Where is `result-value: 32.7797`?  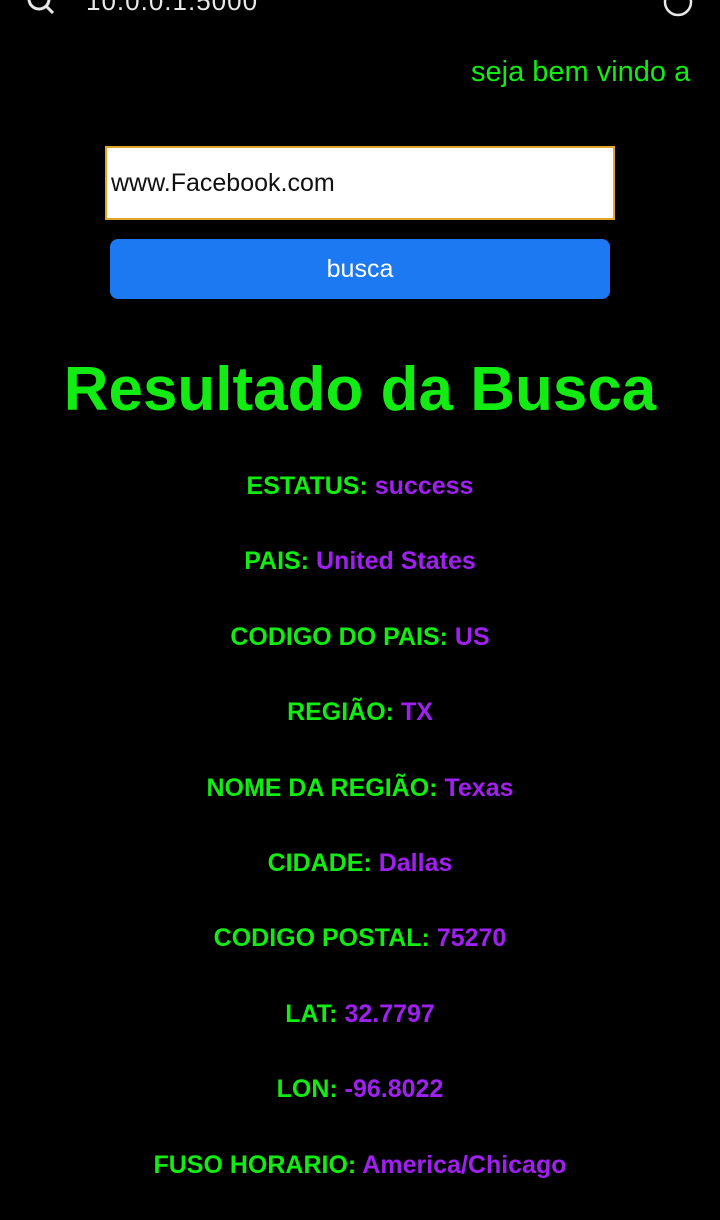
result-value: 32.7797 is located at coordinates (389, 1013).